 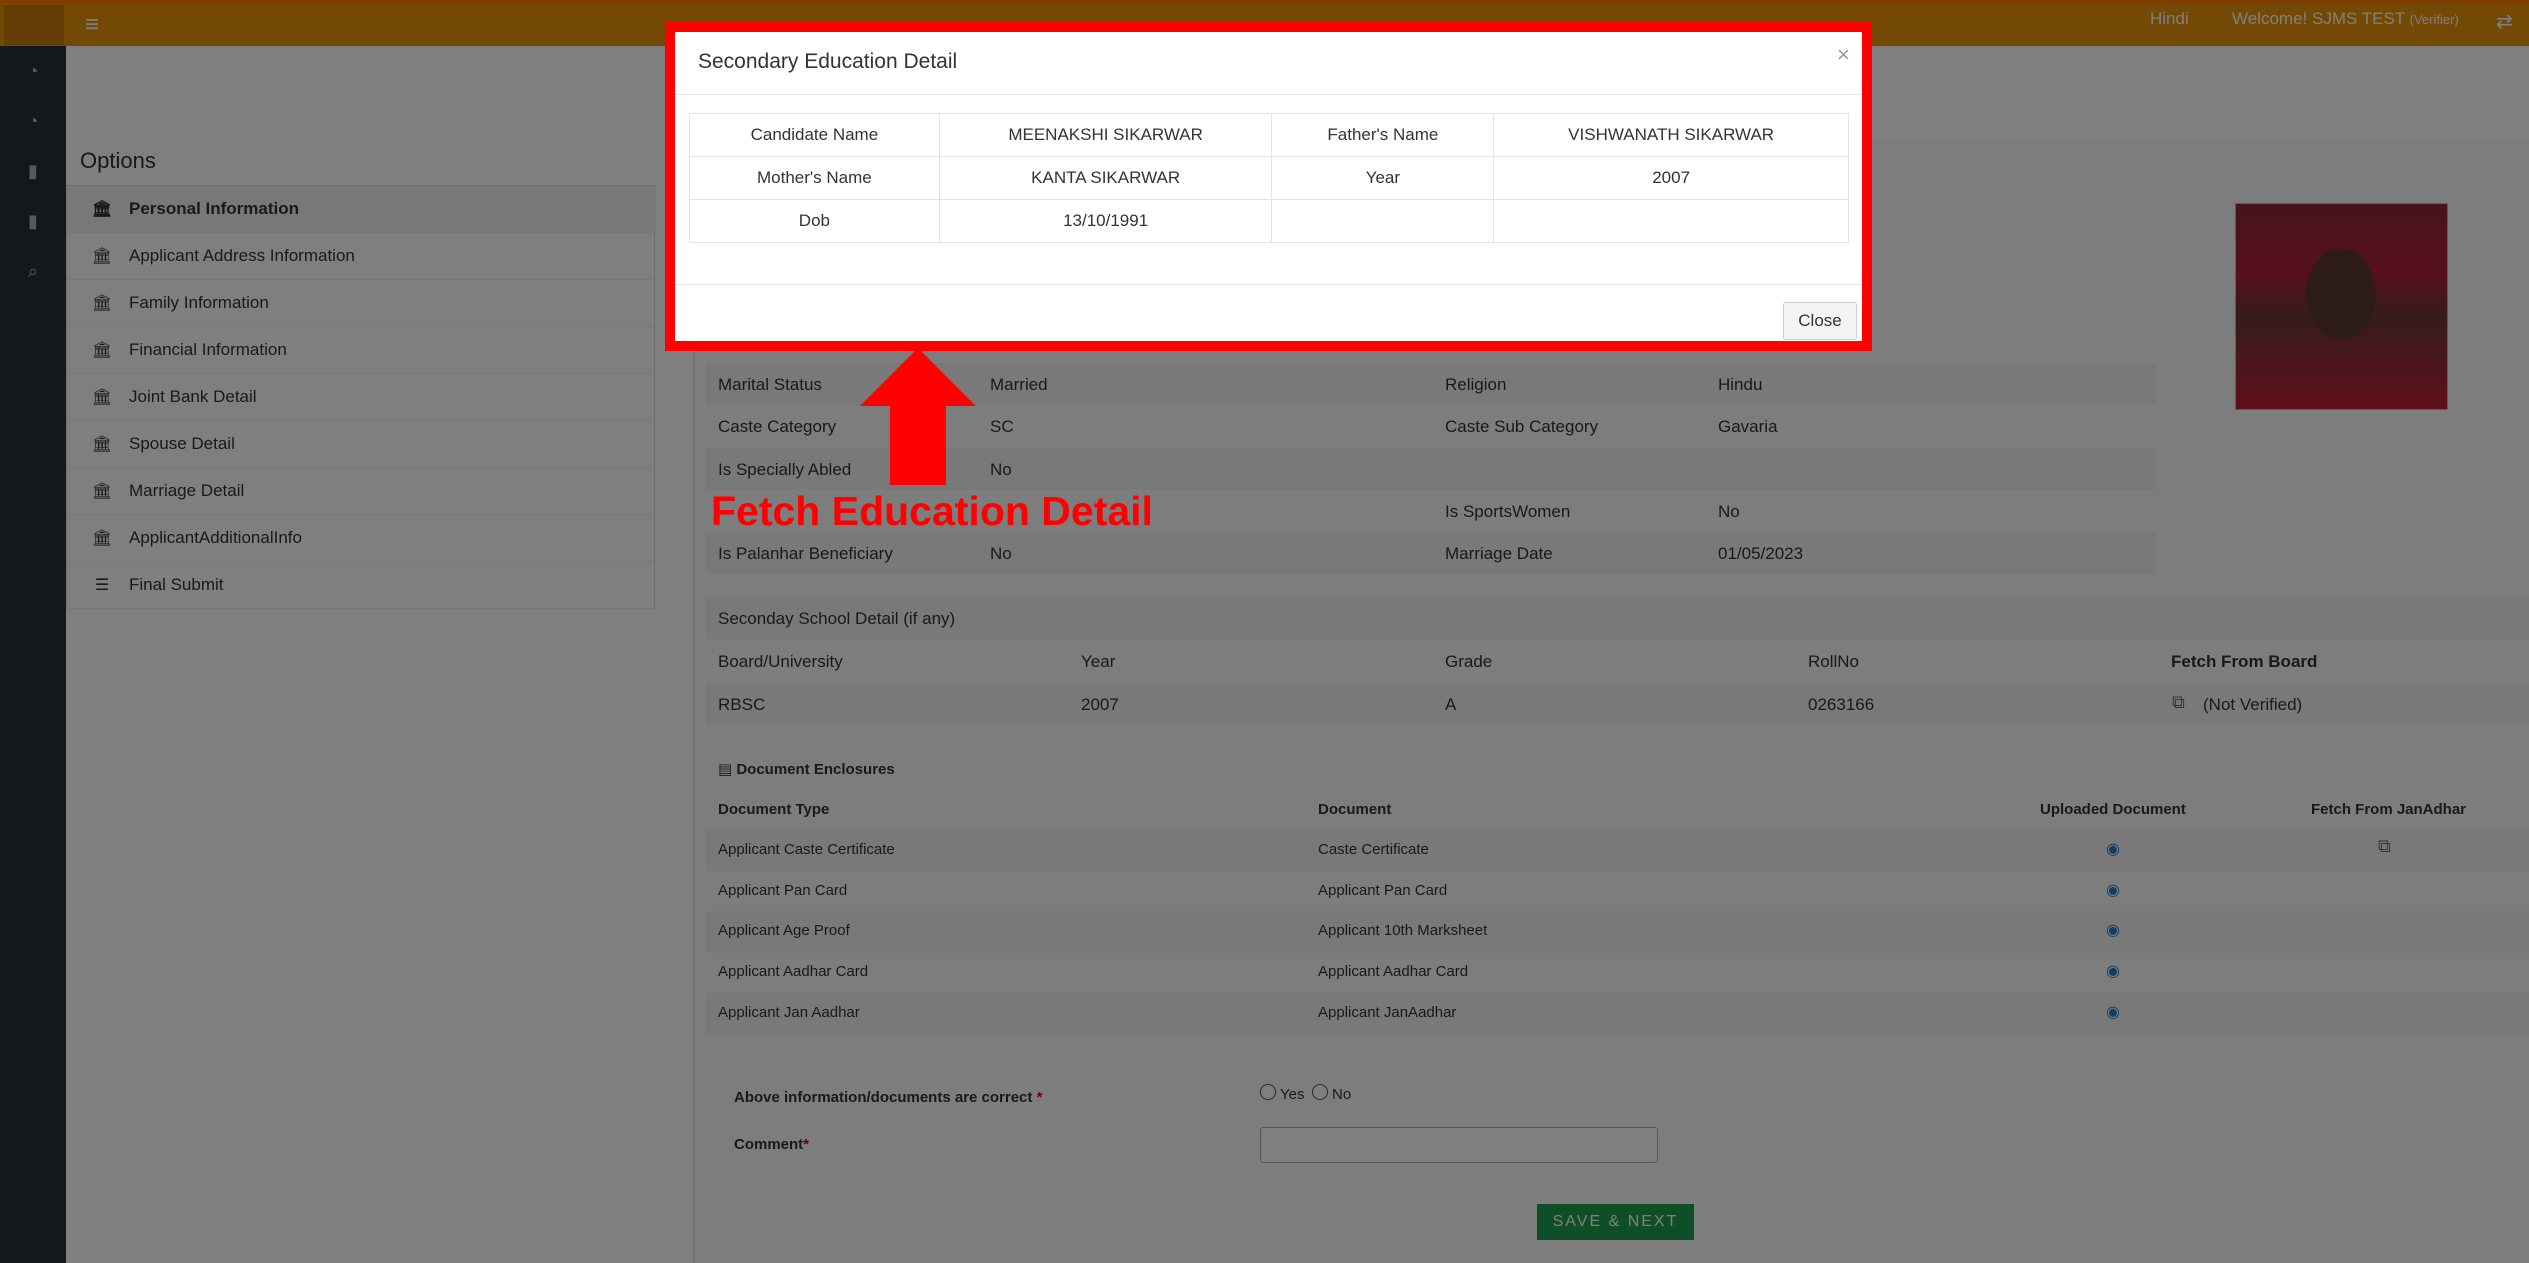 What do you see at coordinates (932, 511) in the screenshot?
I see `annotation-text: Fetch Education Detail` at bounding box center [932, 511].